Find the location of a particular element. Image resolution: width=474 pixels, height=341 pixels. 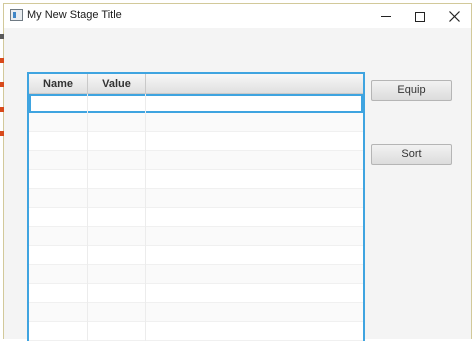

window-title: My New Stage Title is located at coordinates (74, 15).